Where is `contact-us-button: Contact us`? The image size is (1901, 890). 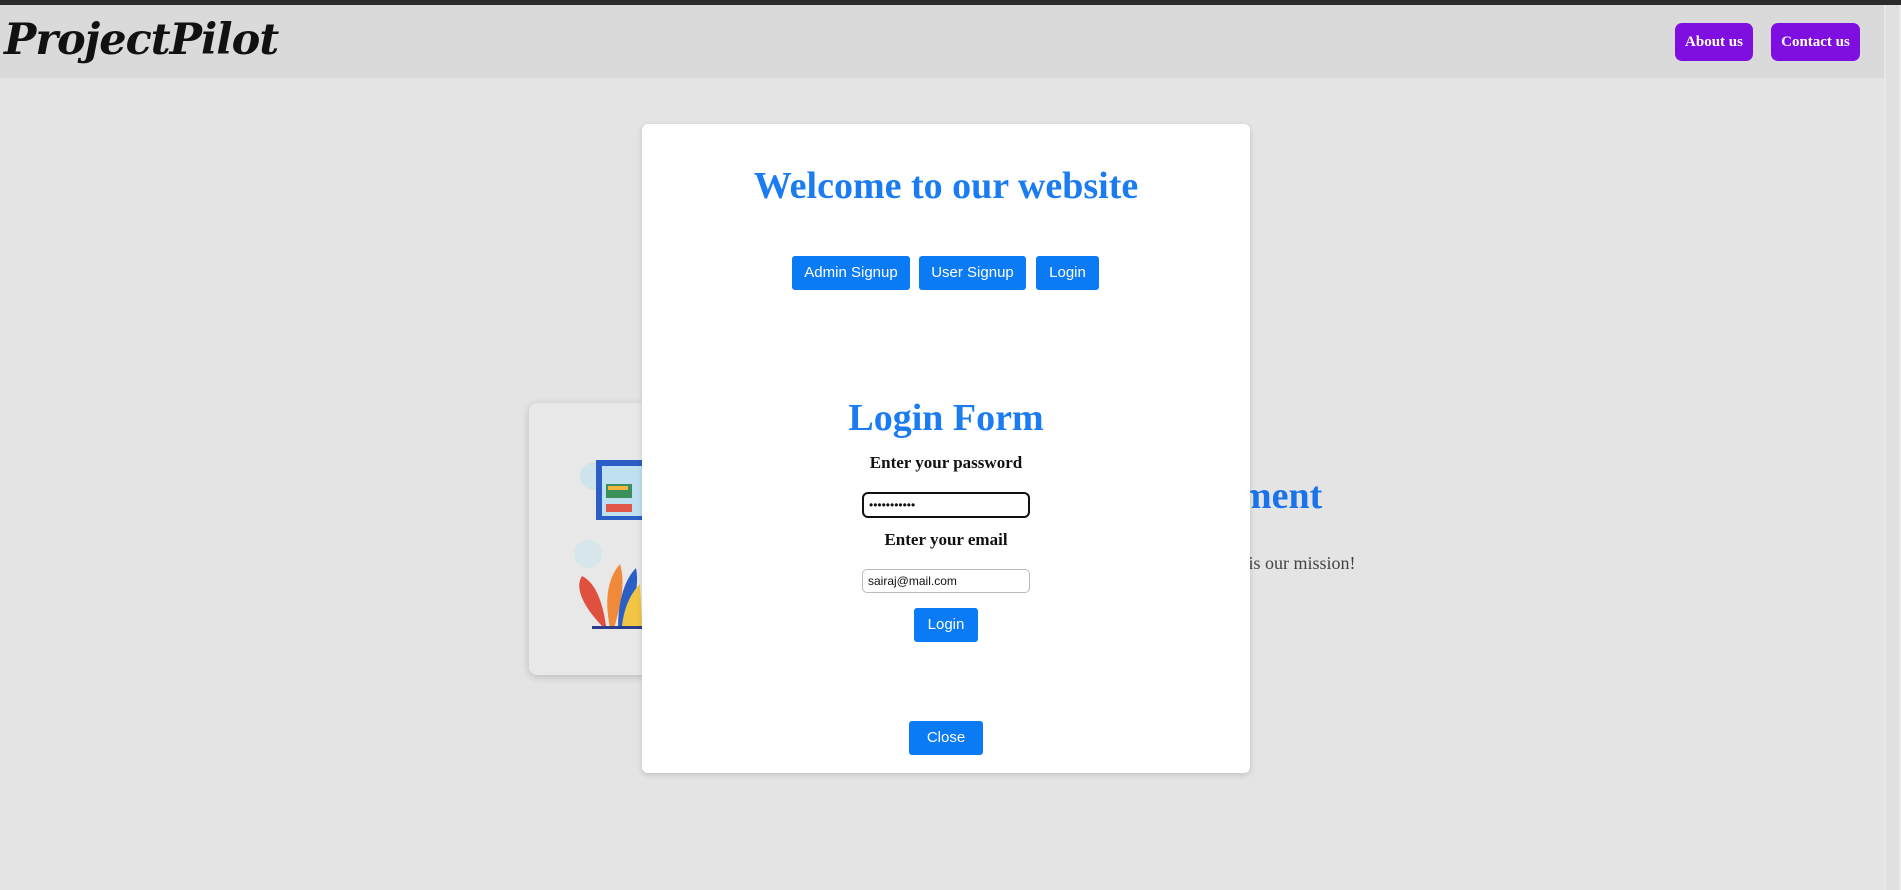 contact-us-button: Contact us is located at coordinates (1815, 42).